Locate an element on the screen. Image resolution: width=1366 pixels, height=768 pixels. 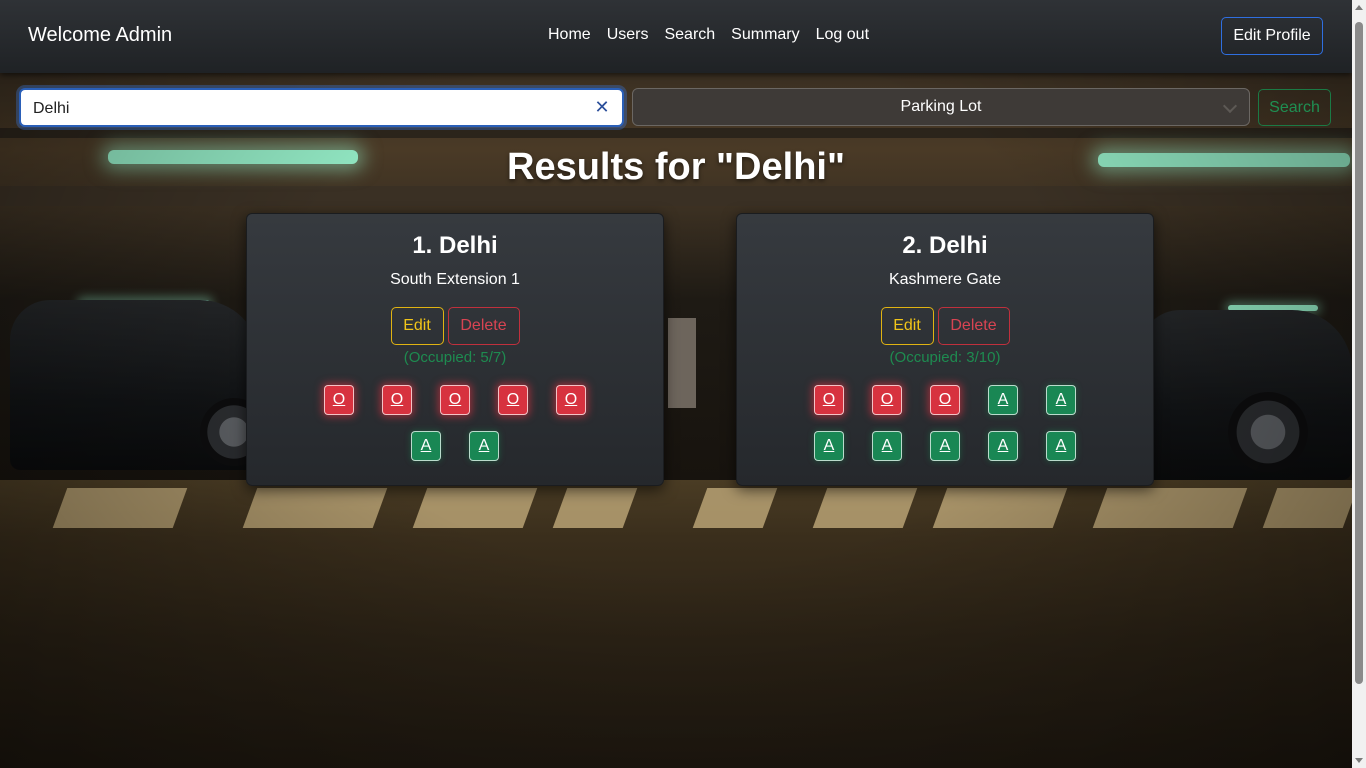
nav-summary-link: Summary is located at coordinates (765, 35).